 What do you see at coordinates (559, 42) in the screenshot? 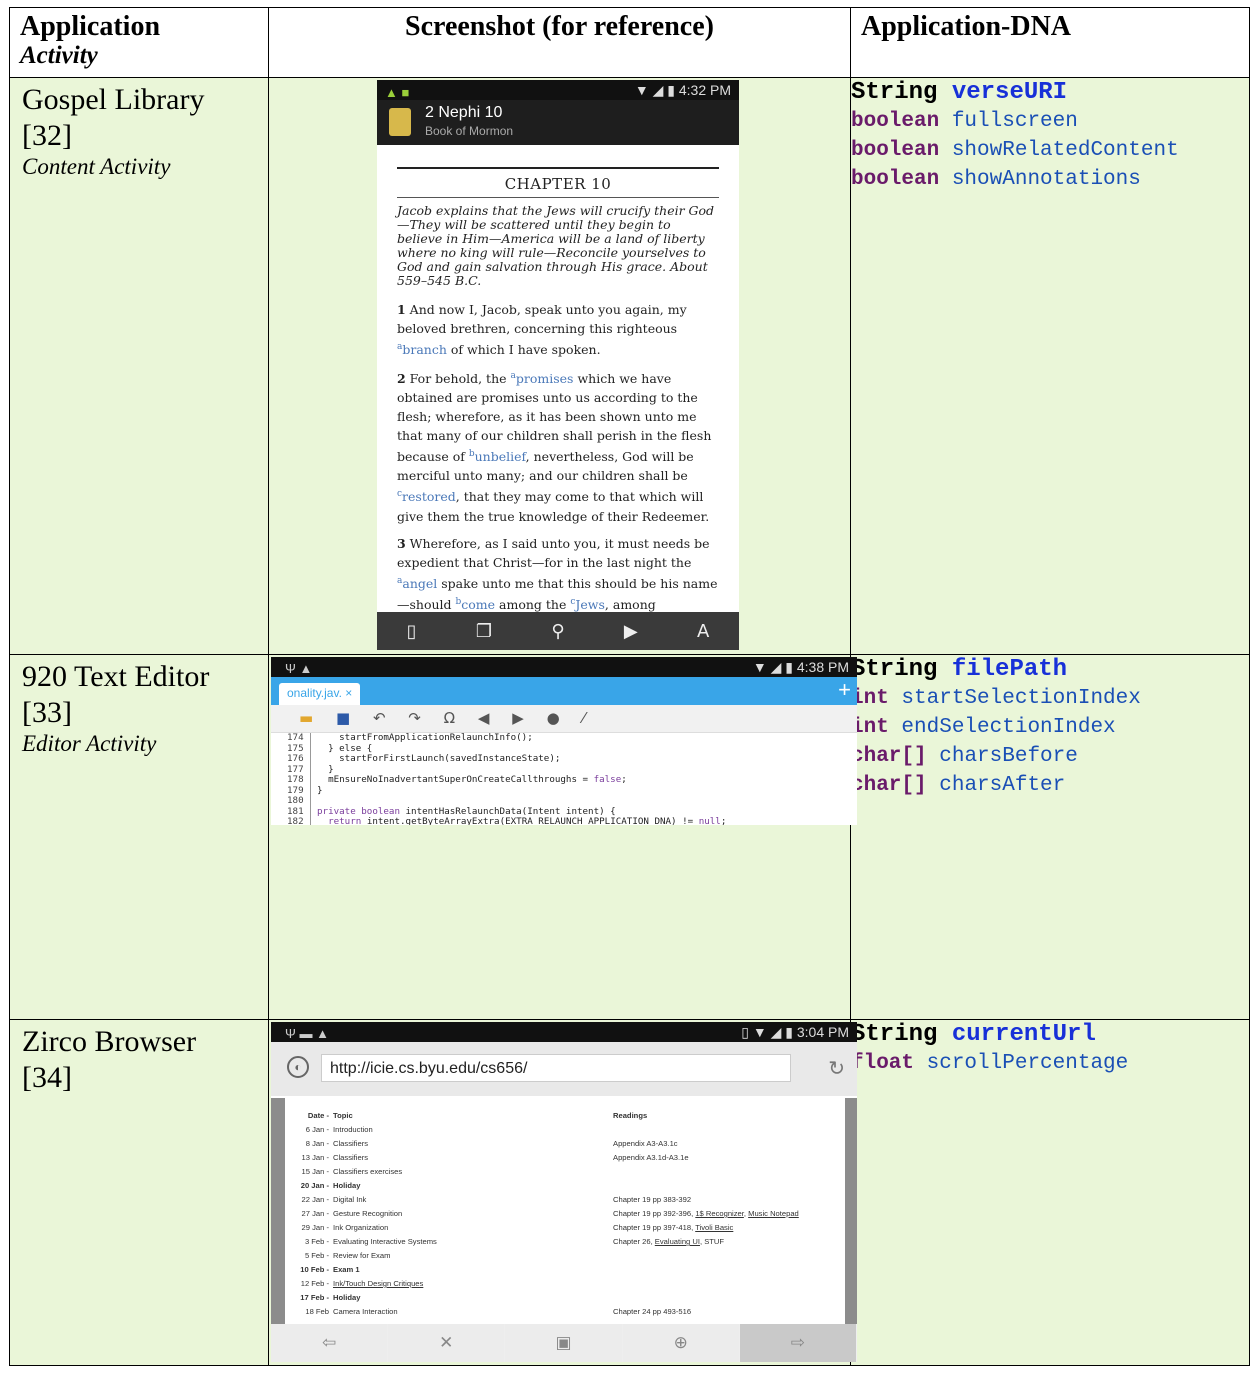
I see `header-screenshot: Screenshot (for reference)` at bounding box center [559, 42].